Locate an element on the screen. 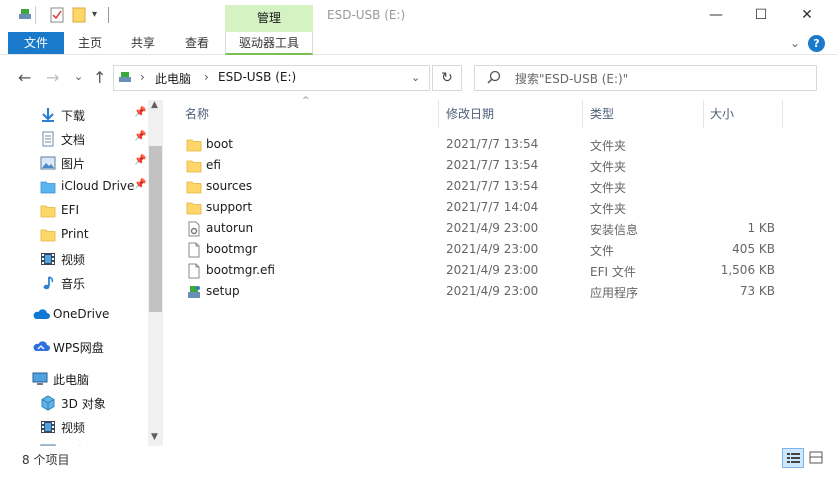  breadcrumb-drive: ESD-USB (E:) is located at coordinates (257, 77).